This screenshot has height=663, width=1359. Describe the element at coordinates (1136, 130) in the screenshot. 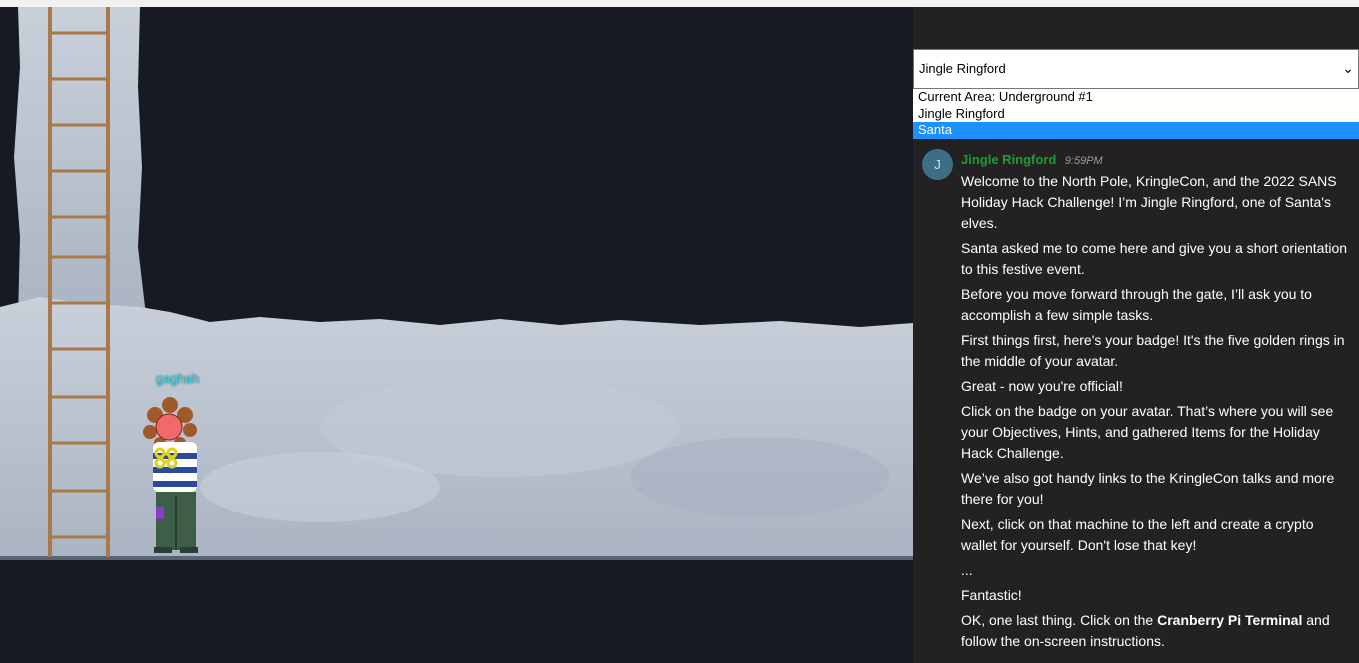

I see `option-santa: Santa` at that location.